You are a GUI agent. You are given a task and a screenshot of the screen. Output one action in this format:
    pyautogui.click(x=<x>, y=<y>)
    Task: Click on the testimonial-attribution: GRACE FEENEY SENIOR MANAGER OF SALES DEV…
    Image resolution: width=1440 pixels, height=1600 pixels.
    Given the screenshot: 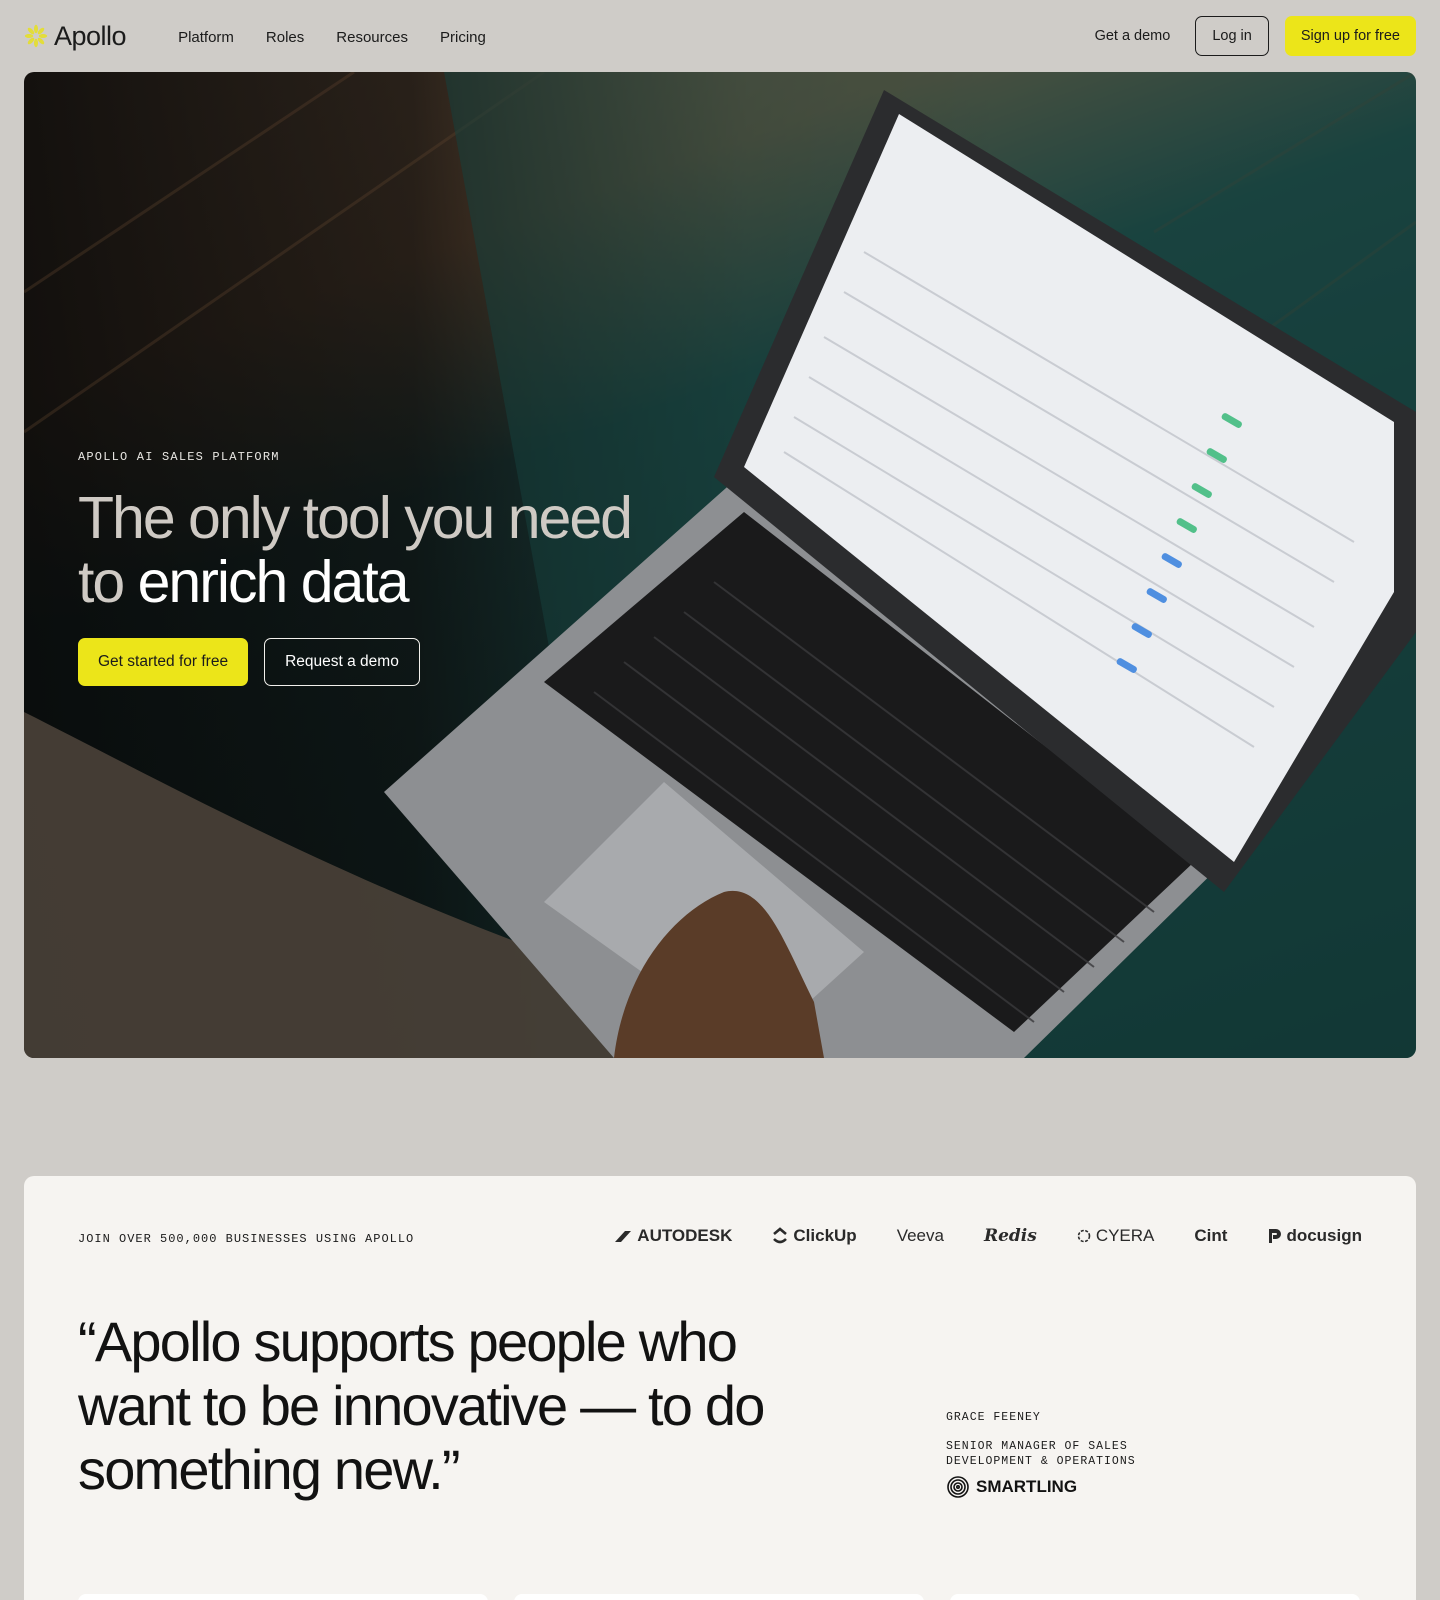 What is the action you would take?
    pyautogui.click(x=1056, y=1454)
    